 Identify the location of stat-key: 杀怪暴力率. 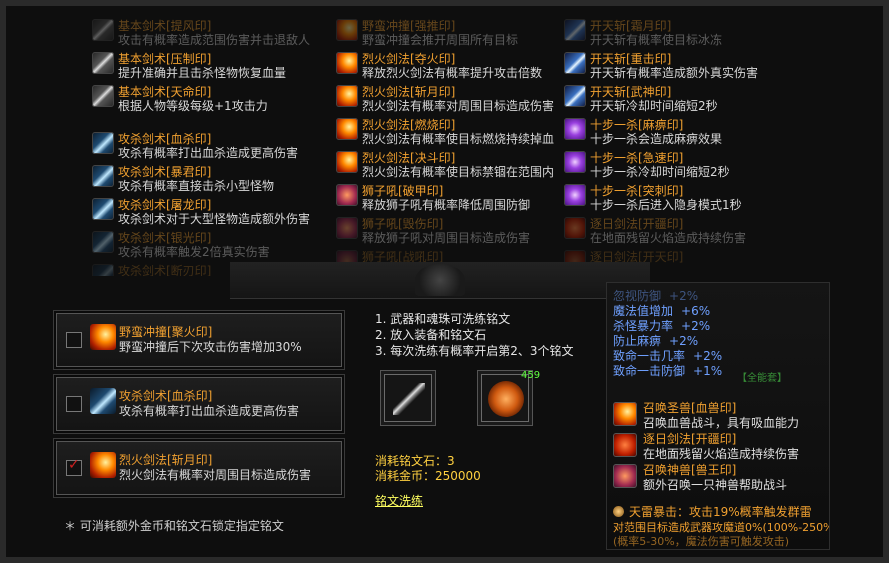
(643, 326).